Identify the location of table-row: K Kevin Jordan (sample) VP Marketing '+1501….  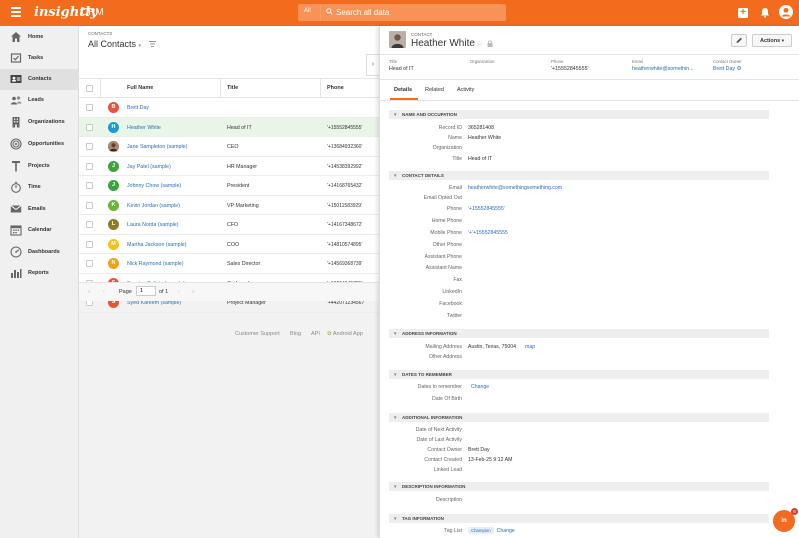
(229, 205).